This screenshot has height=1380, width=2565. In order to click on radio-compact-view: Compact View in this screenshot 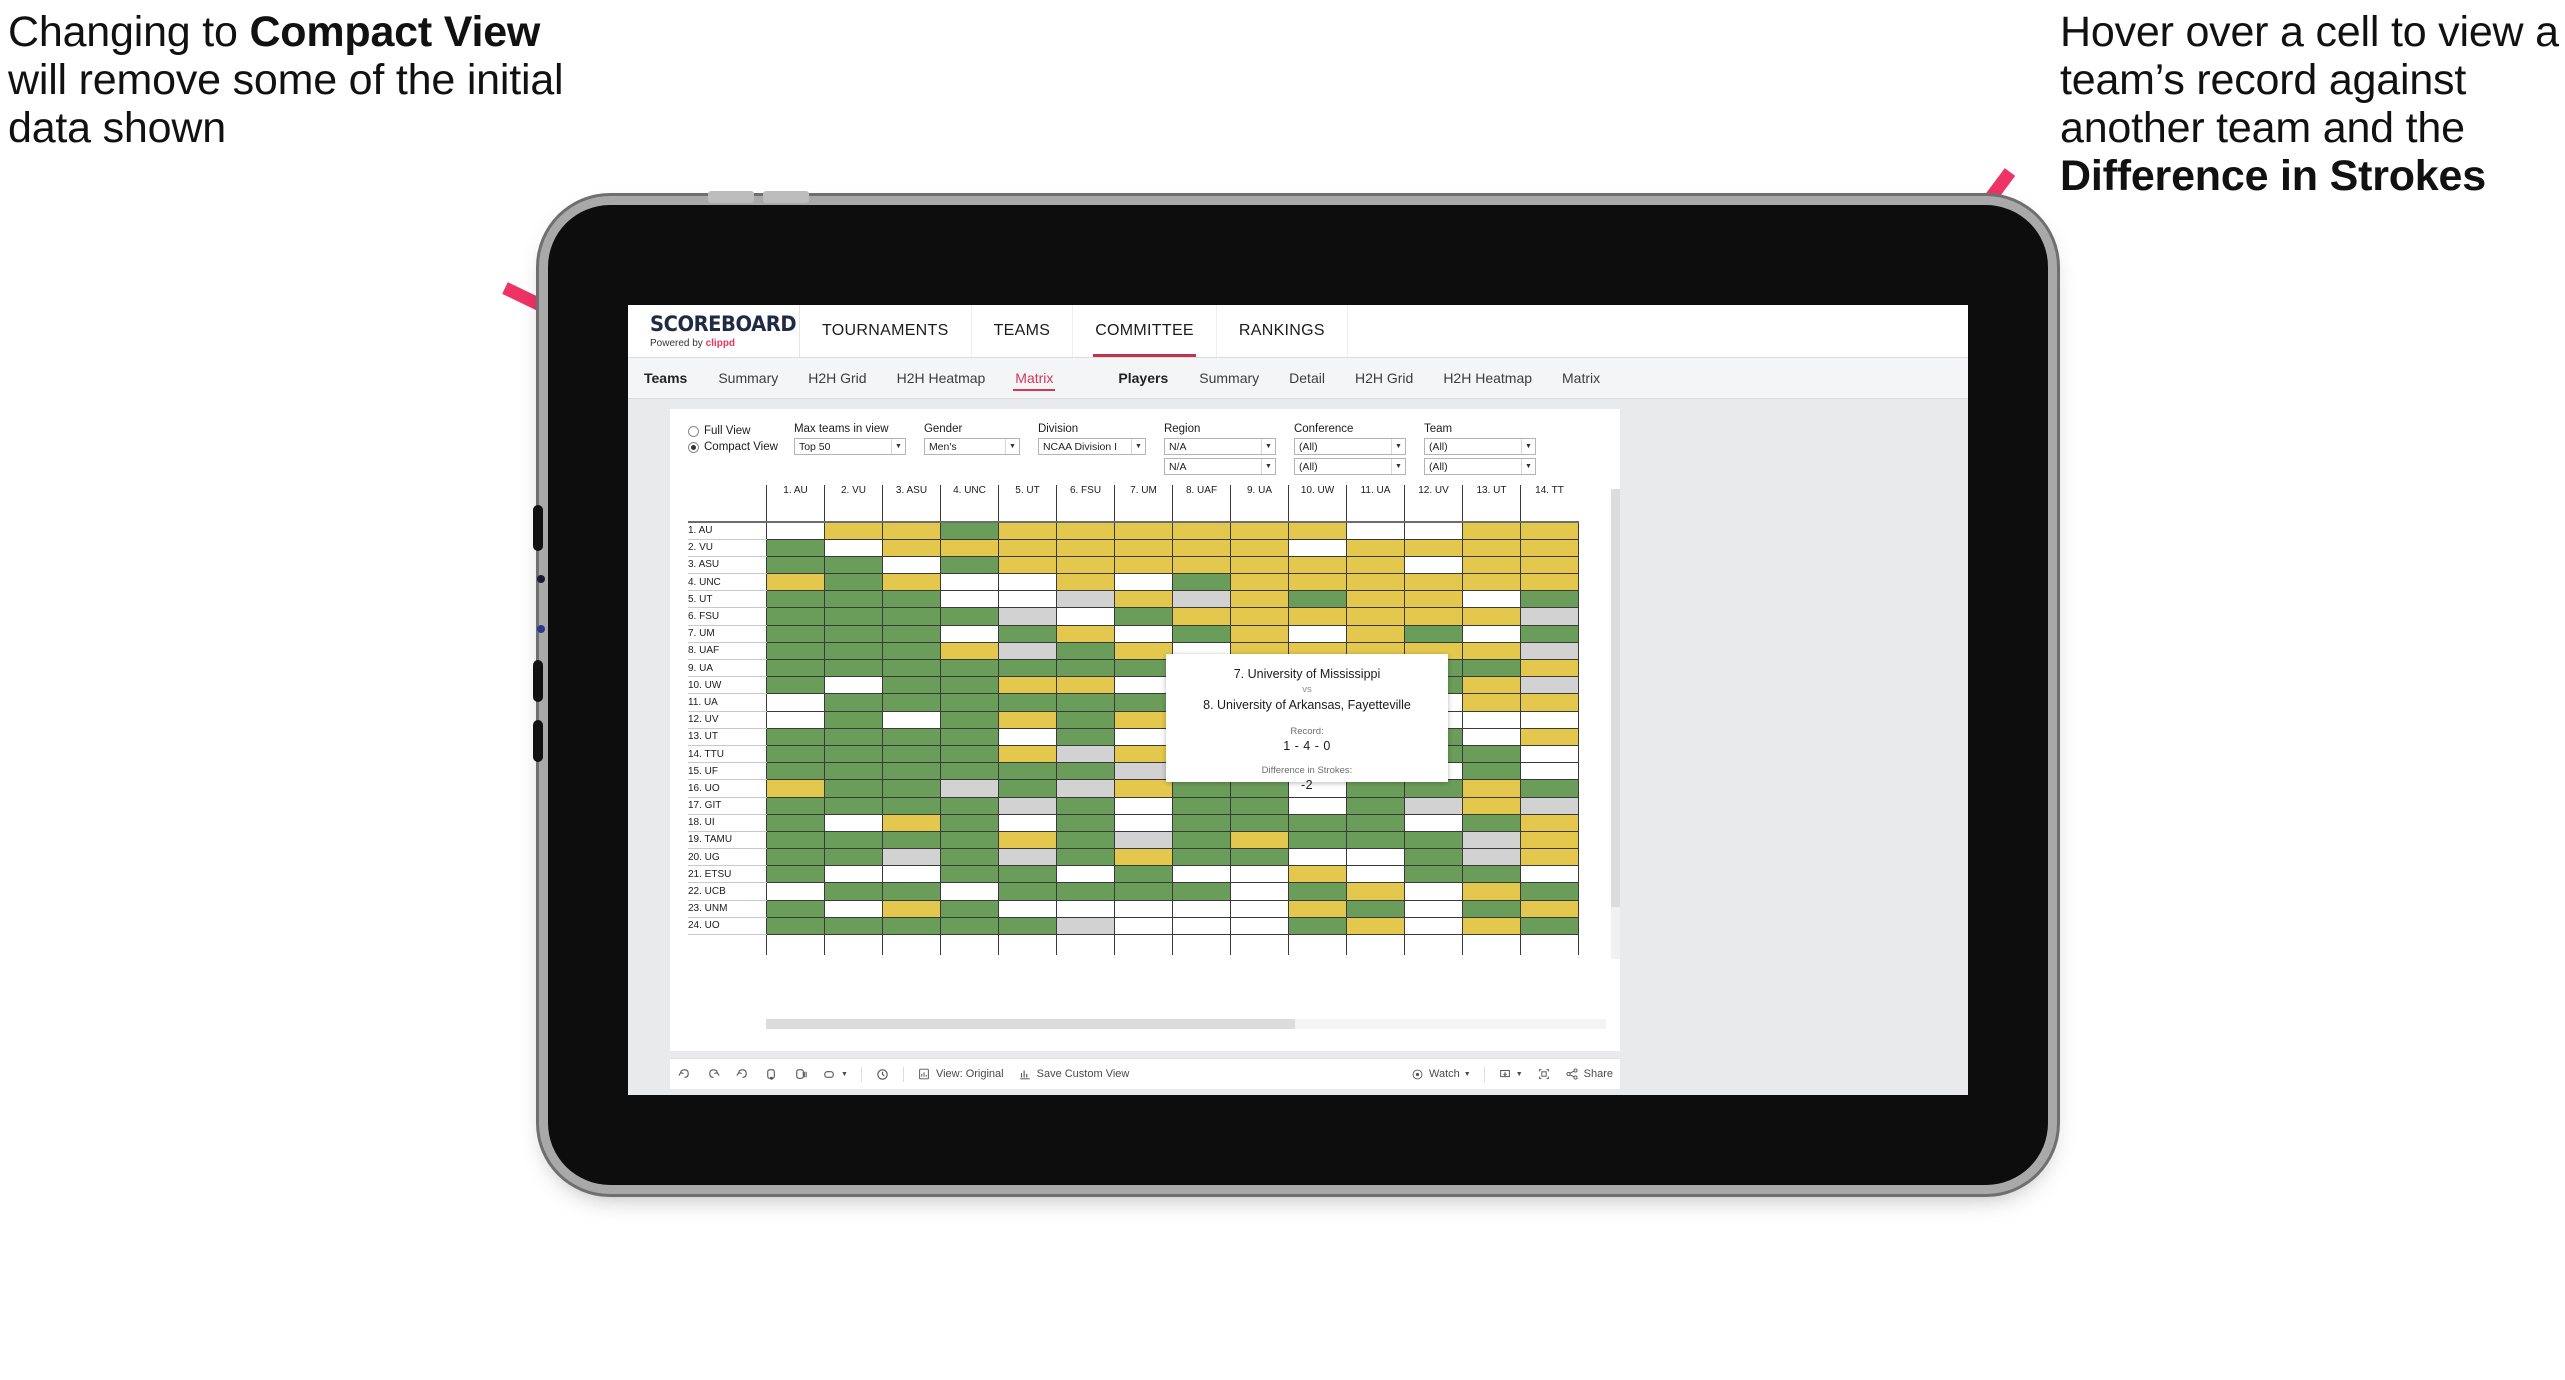, I will do `click(733, 447)`.